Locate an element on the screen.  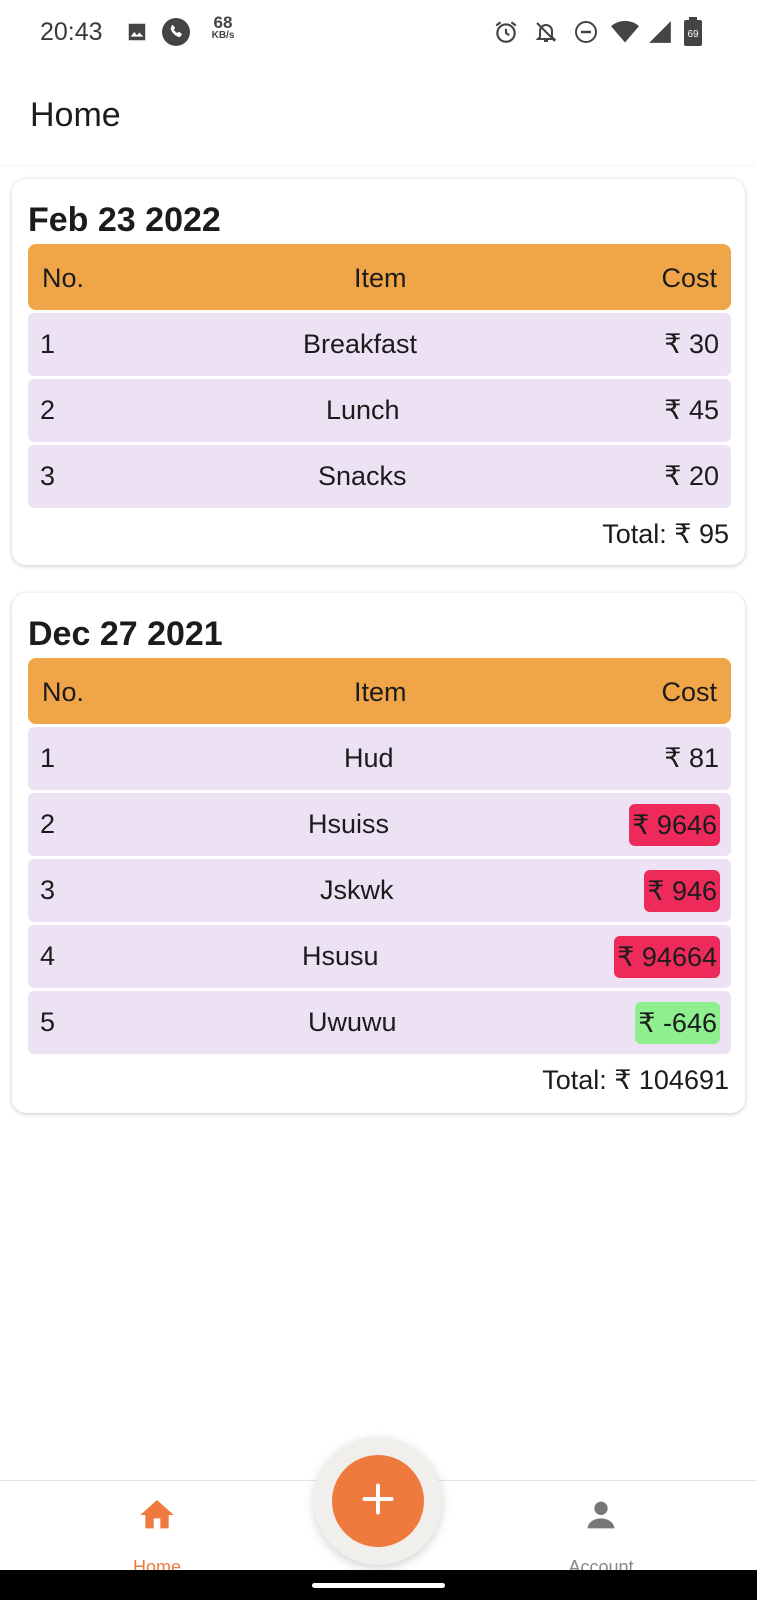
page-title: Home is located at coordinates (75, 115).